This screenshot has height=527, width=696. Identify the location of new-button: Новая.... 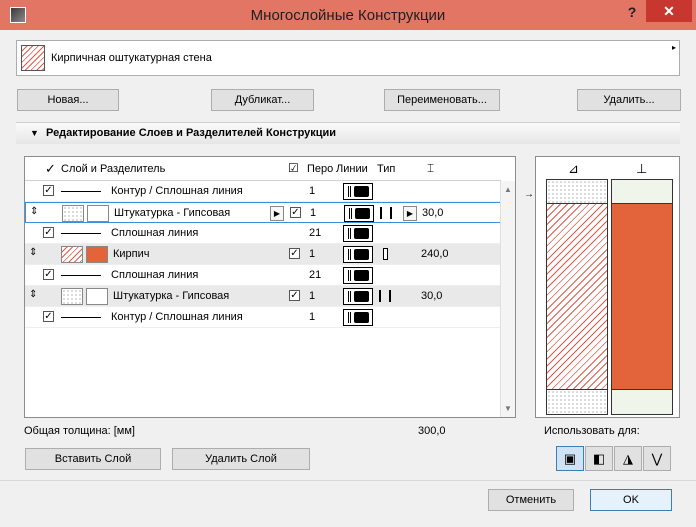
(68, 100).